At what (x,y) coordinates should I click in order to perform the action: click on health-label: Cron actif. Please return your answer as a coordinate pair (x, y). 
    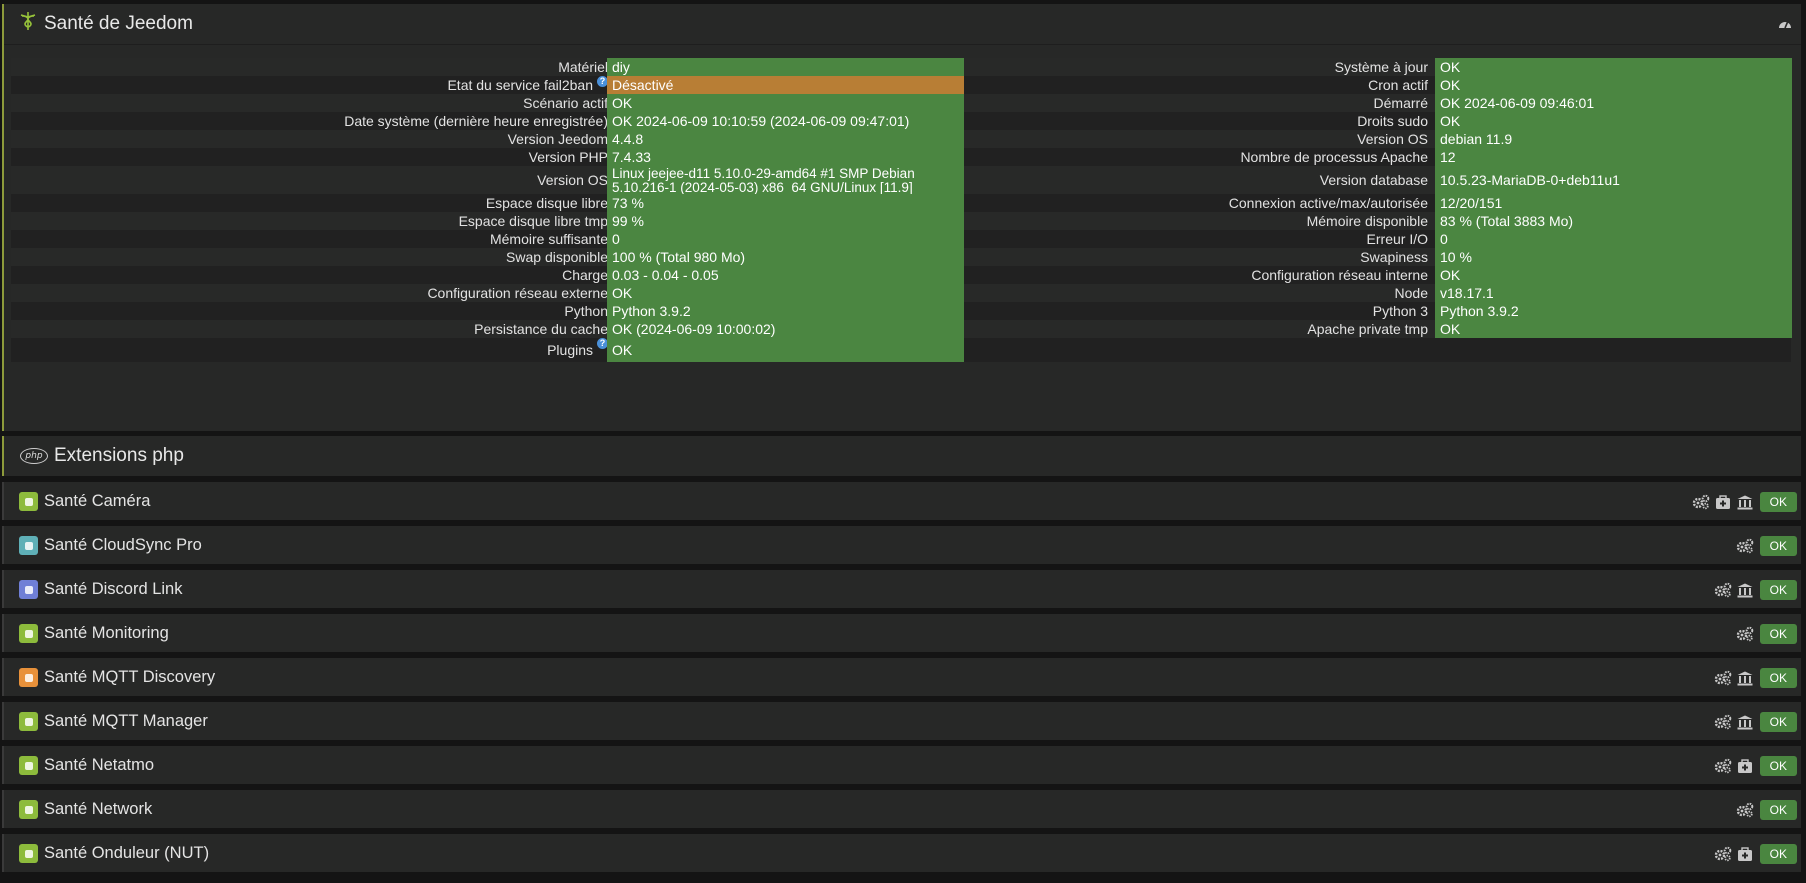
    Looking at the image, I should click on (1398, 85).